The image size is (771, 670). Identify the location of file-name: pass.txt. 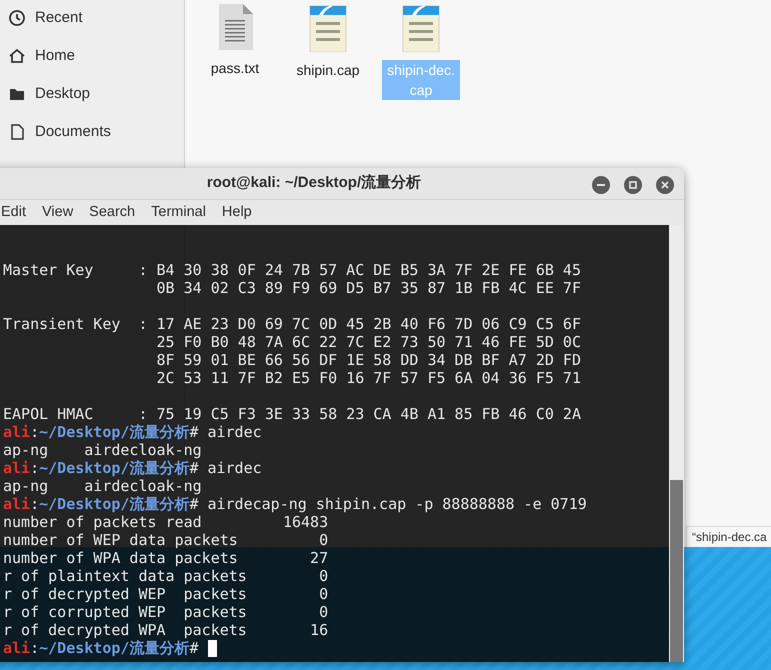
(235, 68).